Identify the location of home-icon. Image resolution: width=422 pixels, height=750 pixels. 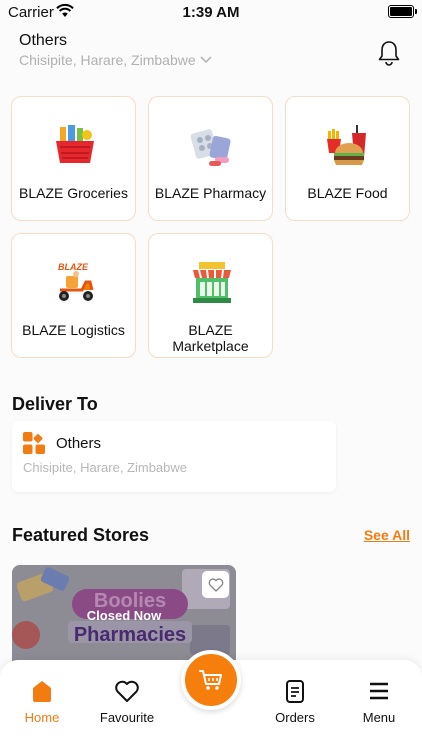
(42, 691).